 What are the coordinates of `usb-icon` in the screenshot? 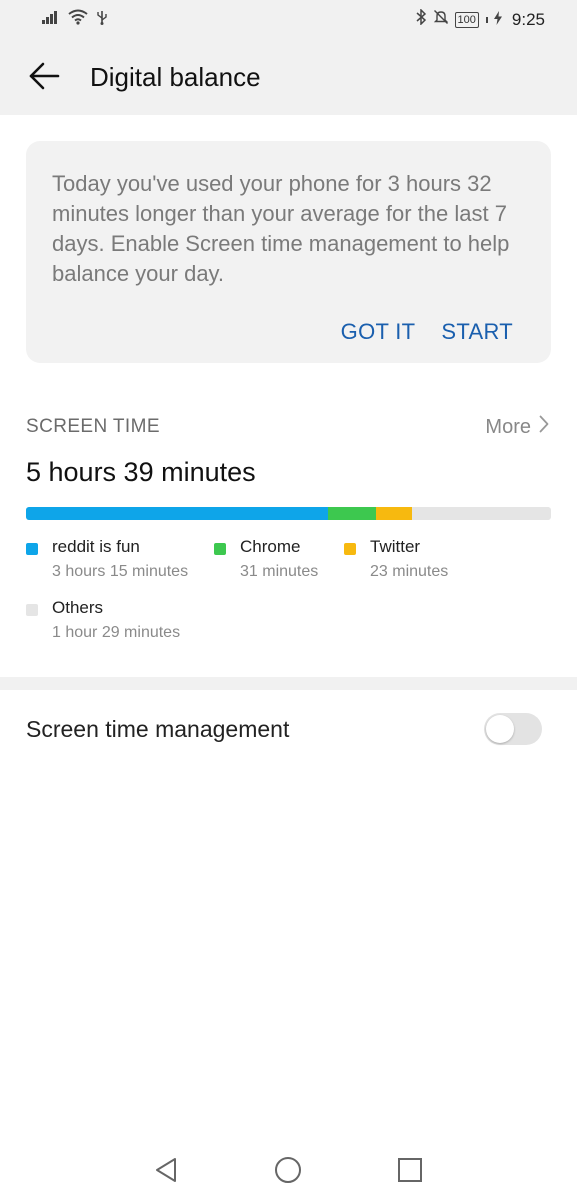 It's located at (102, 19).